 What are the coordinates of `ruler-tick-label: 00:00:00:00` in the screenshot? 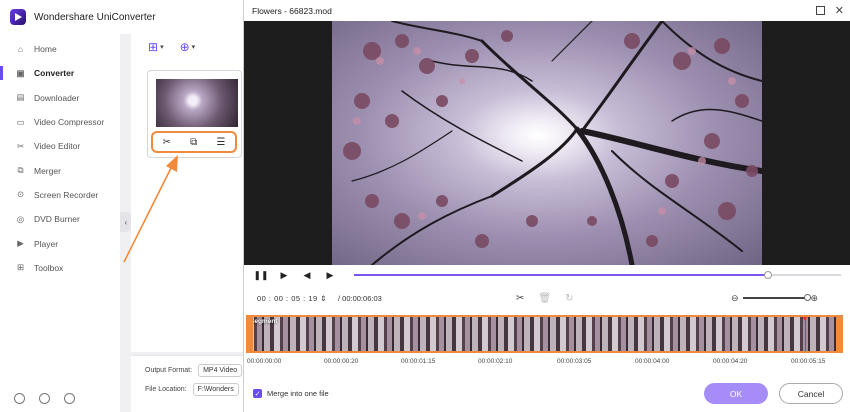 It's located at (264, 361).